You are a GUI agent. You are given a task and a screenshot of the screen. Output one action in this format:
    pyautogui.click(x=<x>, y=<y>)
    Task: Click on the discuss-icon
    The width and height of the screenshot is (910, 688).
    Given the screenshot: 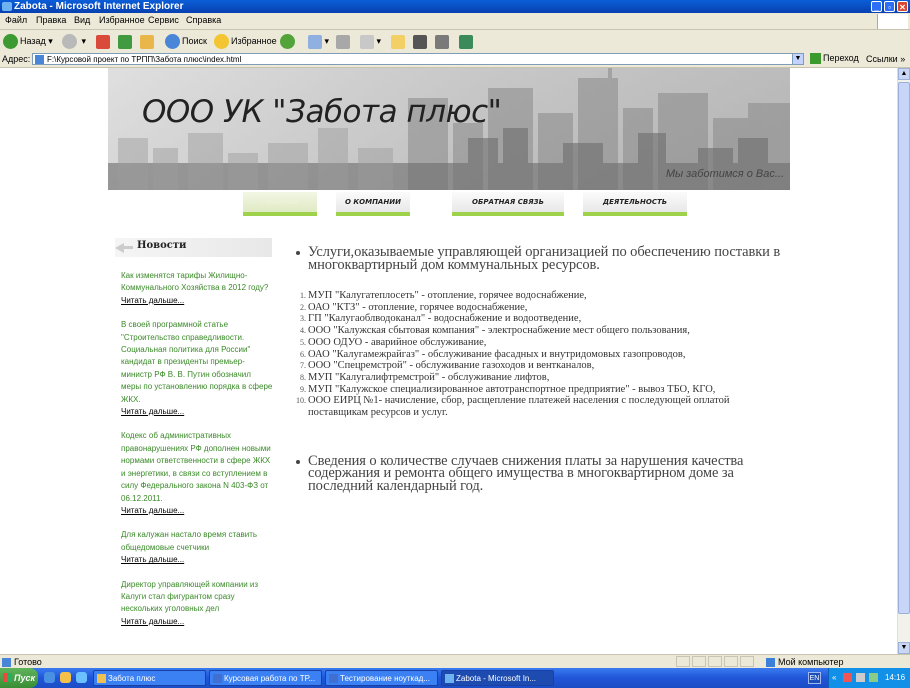 What is the action you would take?
    pyautogui.click(x=466, y=41)
    